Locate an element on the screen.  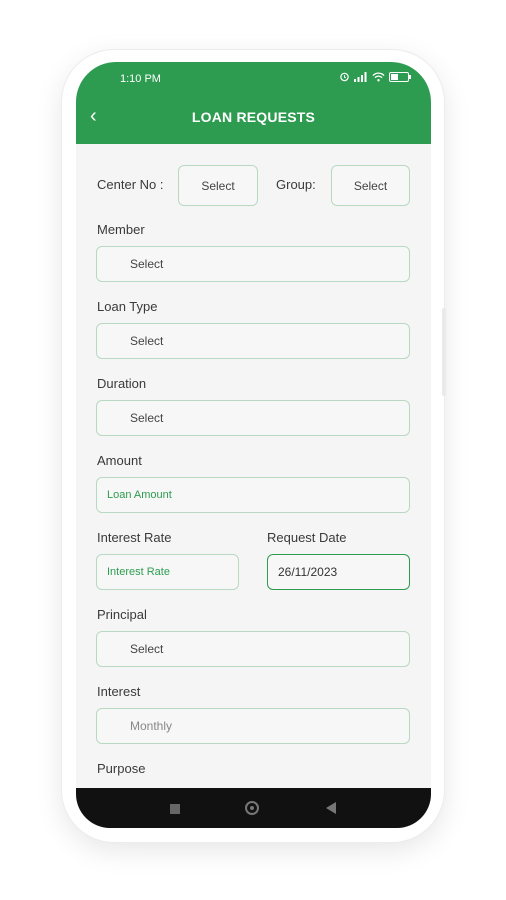
interest-rate-input: Interest Rate is located at coordinates (167, 572).